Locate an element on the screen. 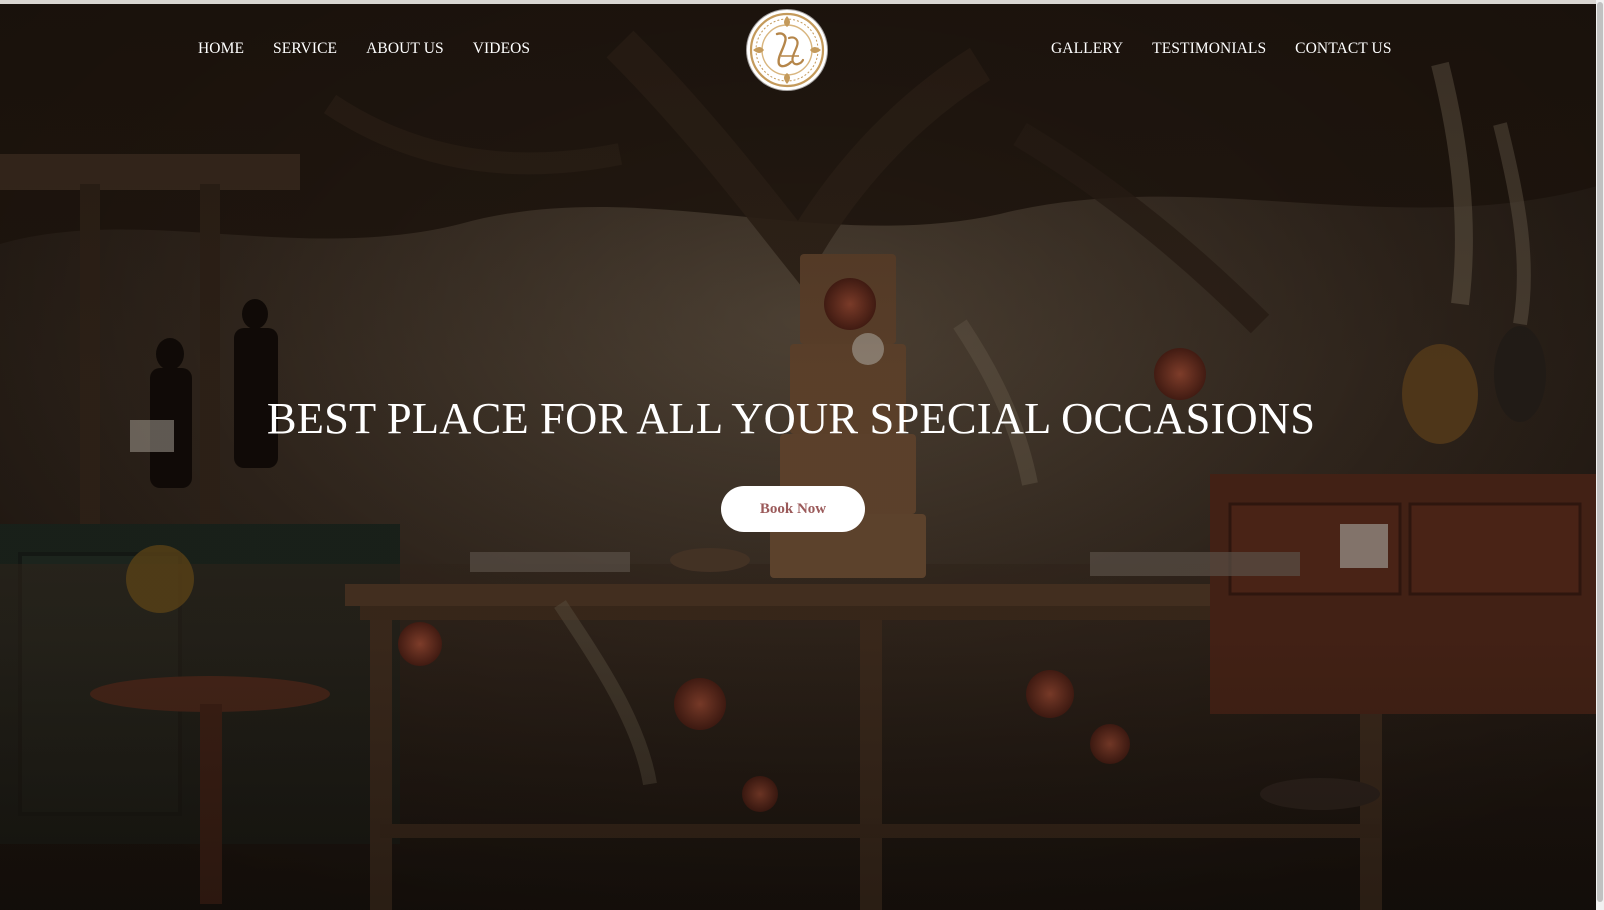 This screenshot has width=1604, height=910. nav-left-group: HOME SERVICE ABOUT US VIDEOS is located at coordinates (364, 49).